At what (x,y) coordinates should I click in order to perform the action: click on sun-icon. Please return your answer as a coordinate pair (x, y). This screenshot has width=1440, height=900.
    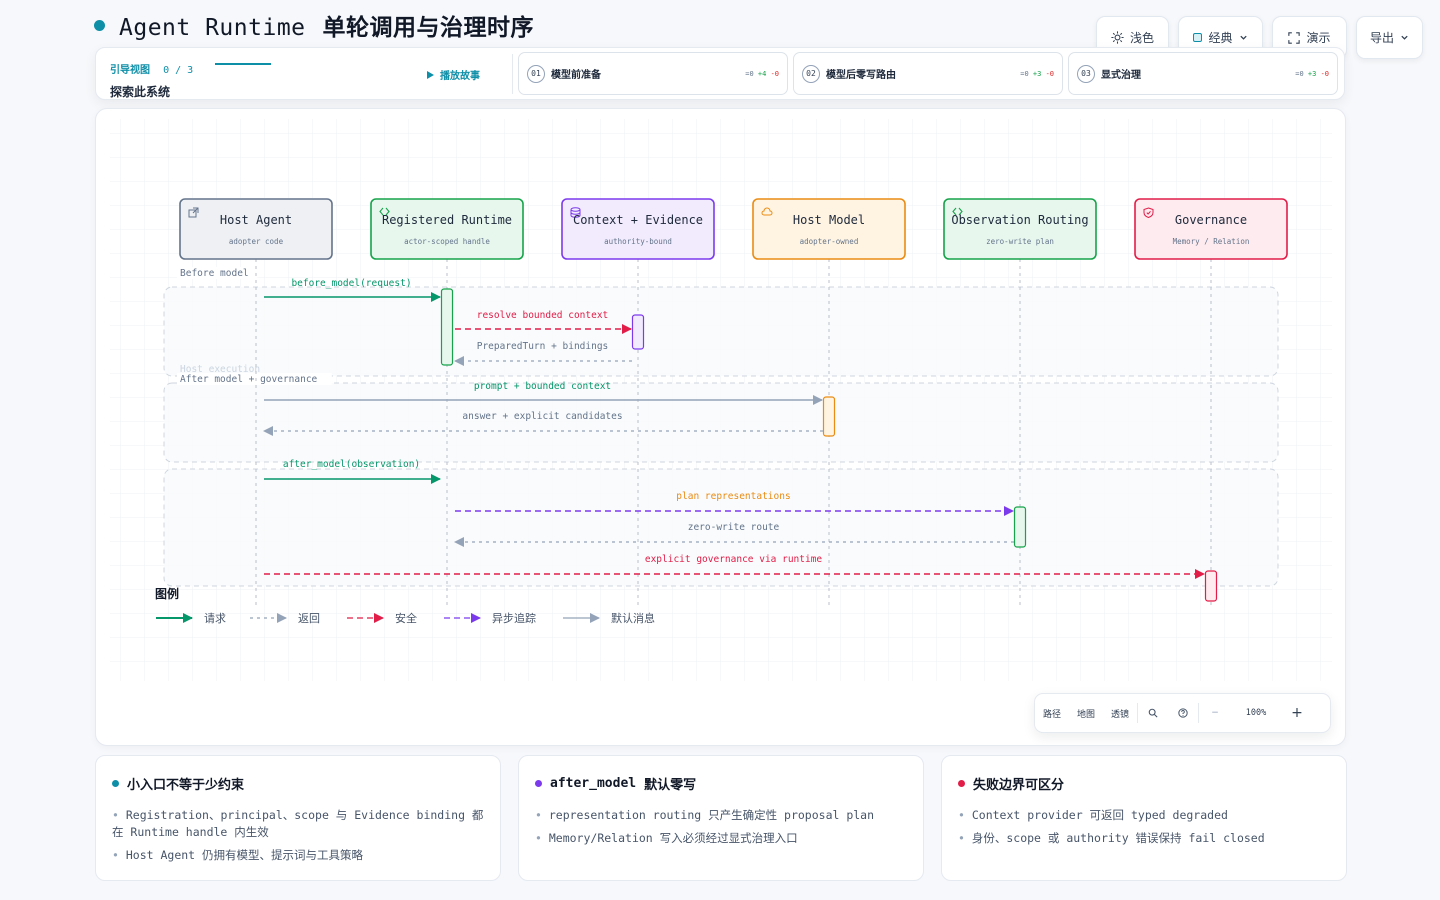
    Looking at the image, I should click on (1117, 37).